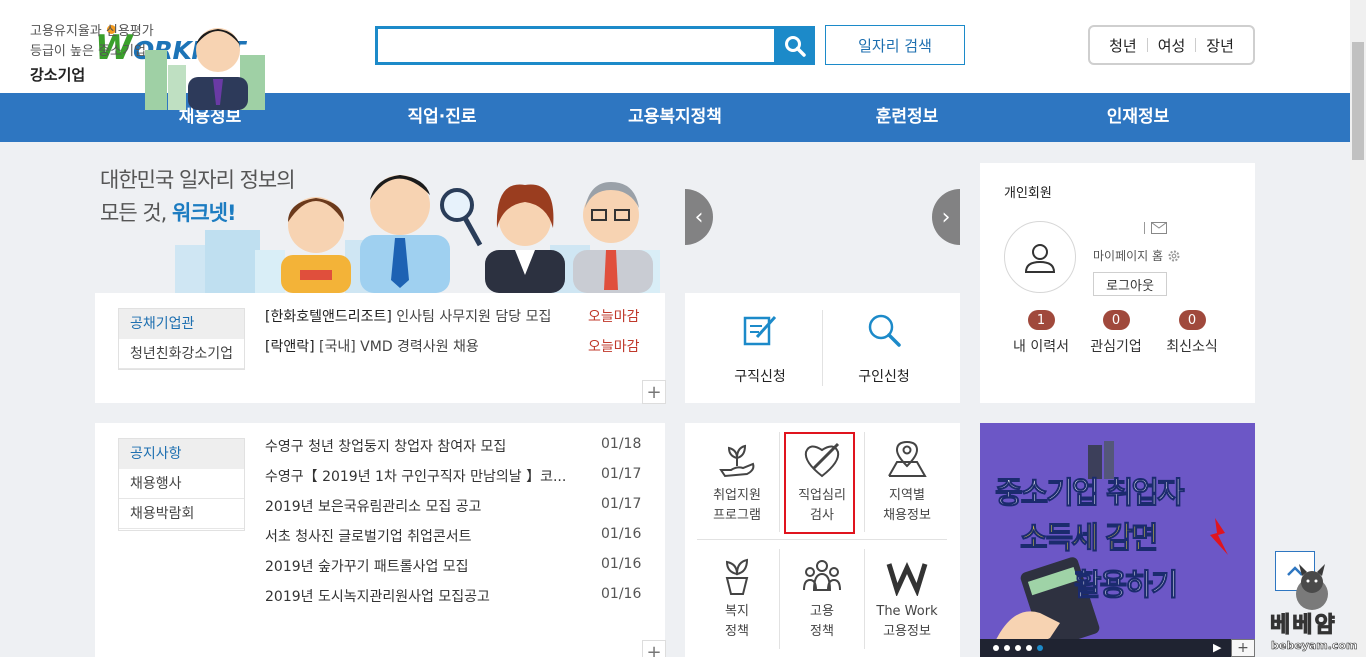 The height and width of the screenshot is (657, 1366). Describe the element at coordinates (737, 611) in the screenshot. I see `service-label: 복지` at that location.